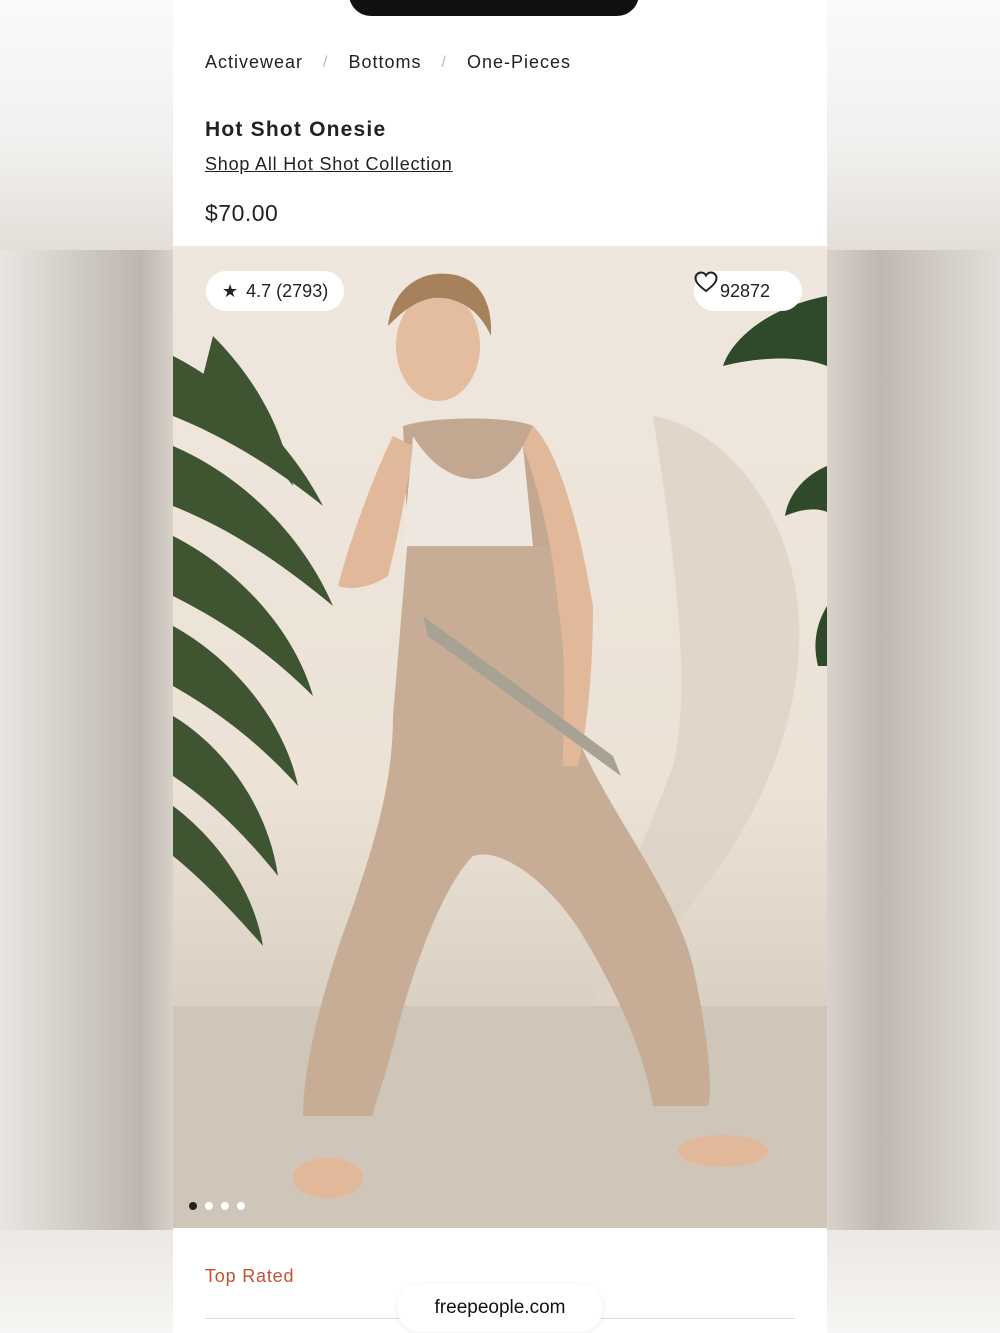 This screenshot has width=1000, height=1333. I want to click on device-notch, so click(494, 8).